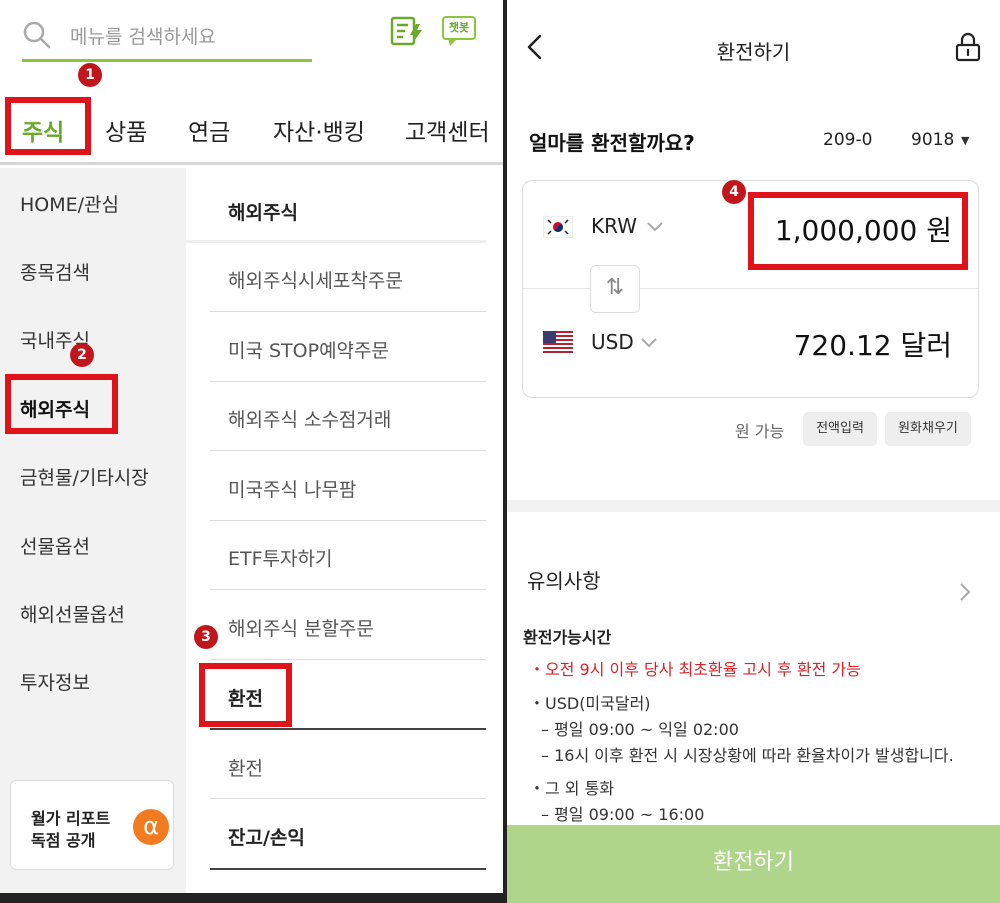 Image resolution: width=1000 pixels, height=903 pixels. What do you see at coordinates (82, 355) in the screenshot?
I see `step-badge-2: 2` at bounding box center [82, 355].